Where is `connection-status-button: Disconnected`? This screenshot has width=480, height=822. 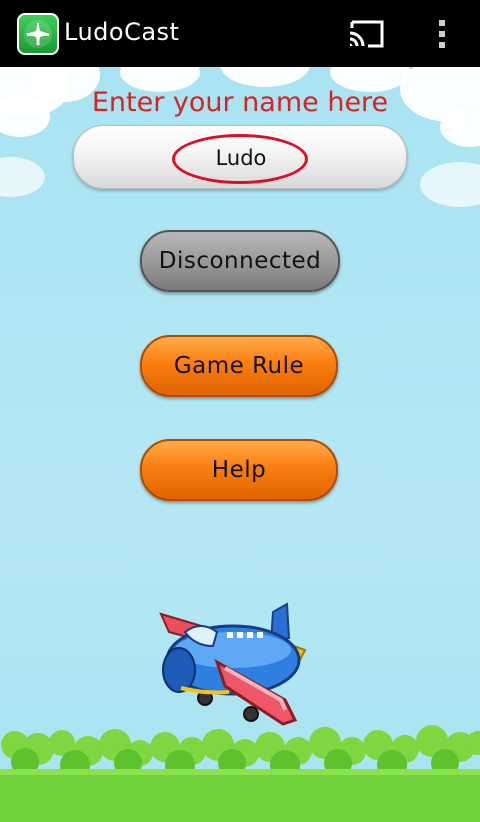 connection-status-button: Disconnected is located at coordinates (240, 261).